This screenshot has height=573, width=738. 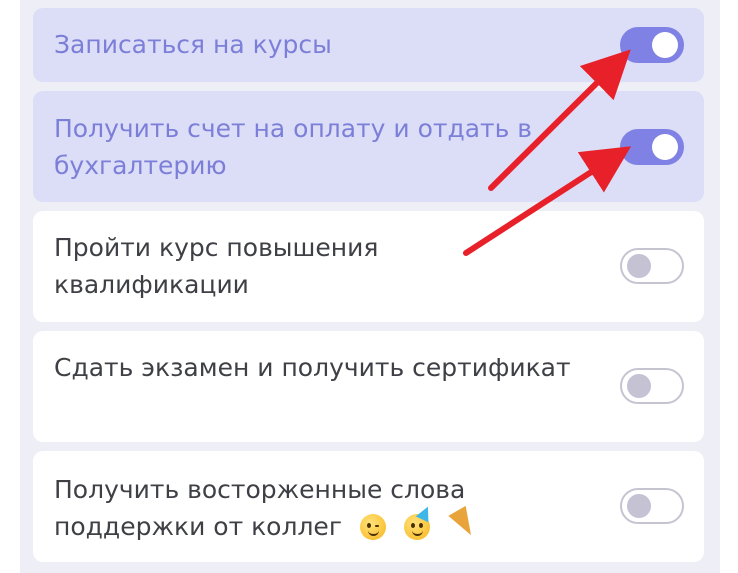 I want to click on task-label: Пройти курс повышения квалификации, so click(x=216, y=266).